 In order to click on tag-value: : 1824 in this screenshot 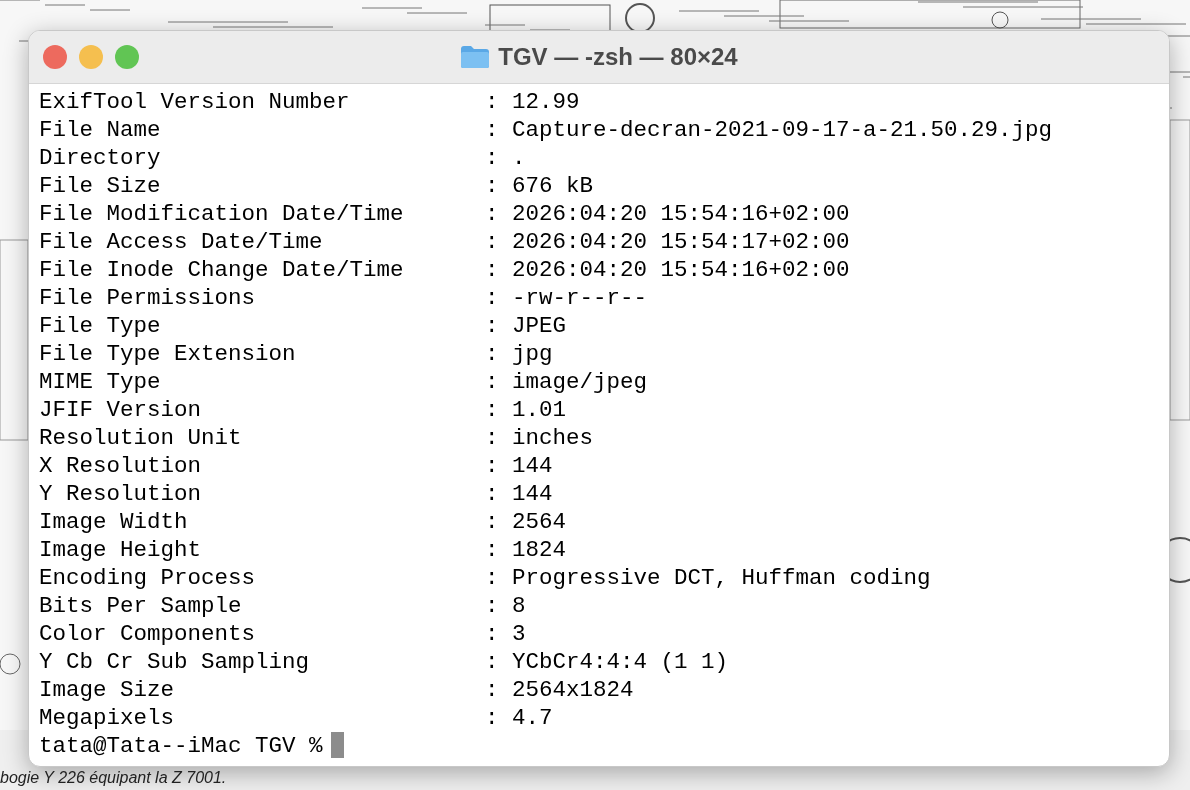, I will do `click(526, 550)`.